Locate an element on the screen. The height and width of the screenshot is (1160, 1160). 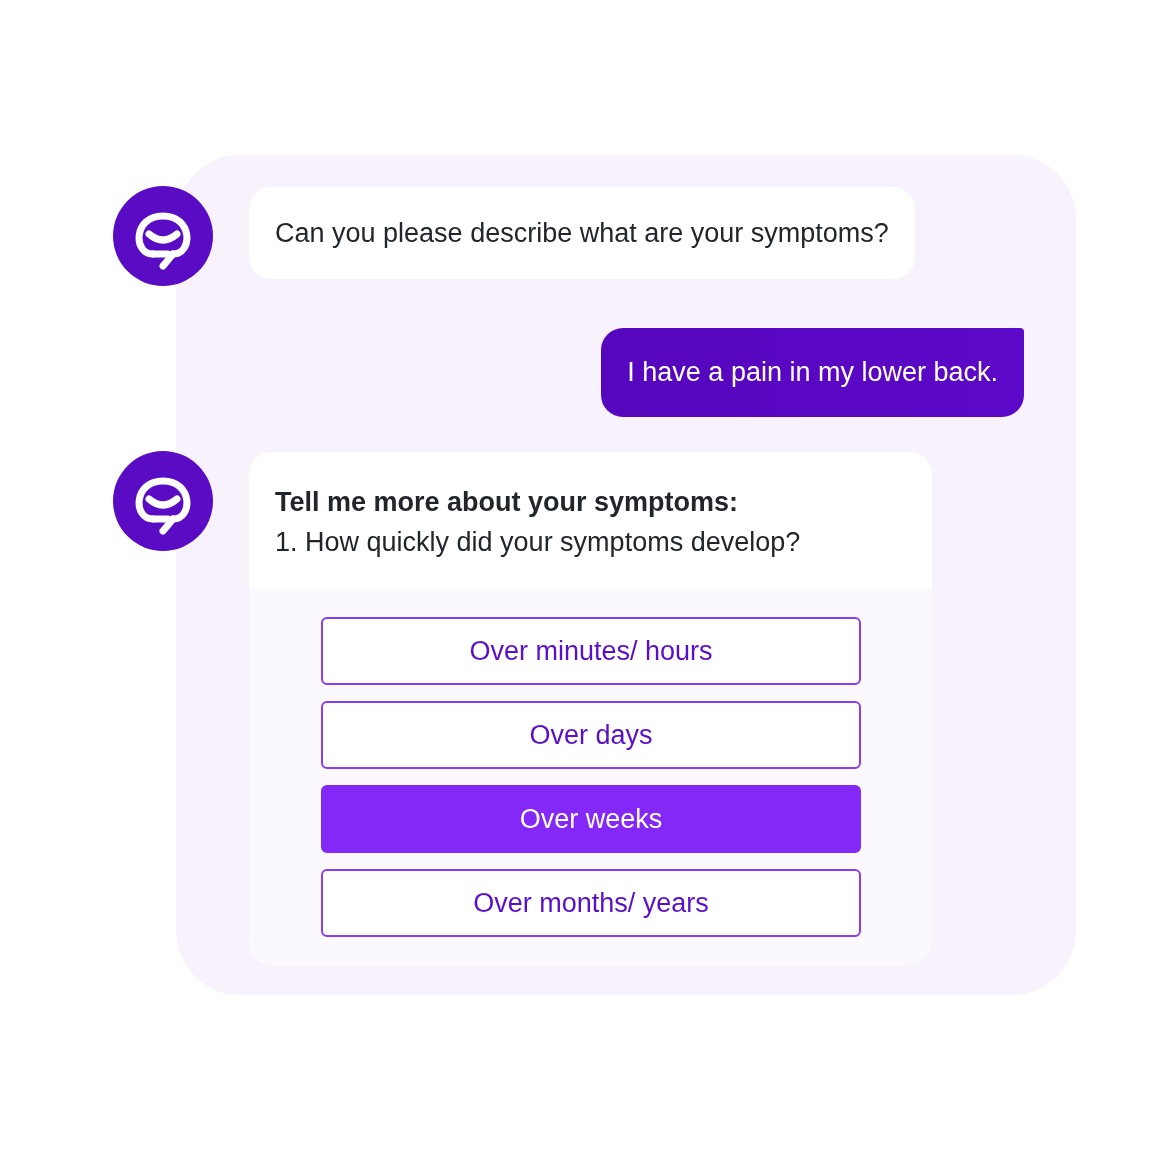
message-text: 1. How quickly did your symptoms develop? is located at coordinates (538, 542).